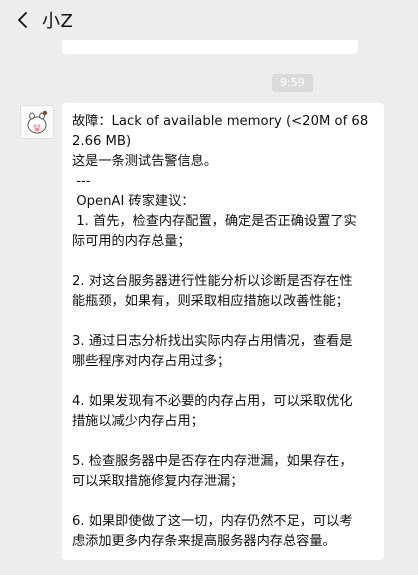  Describe the element at coordinates (133, 201) in the screenshot. I see `message-line: OpenAI 砖家建议：` at that location.